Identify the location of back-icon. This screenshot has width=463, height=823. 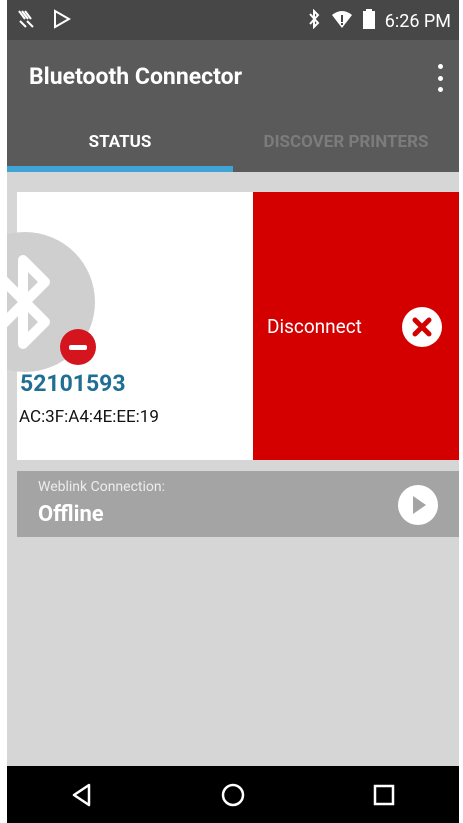
(82, 795).